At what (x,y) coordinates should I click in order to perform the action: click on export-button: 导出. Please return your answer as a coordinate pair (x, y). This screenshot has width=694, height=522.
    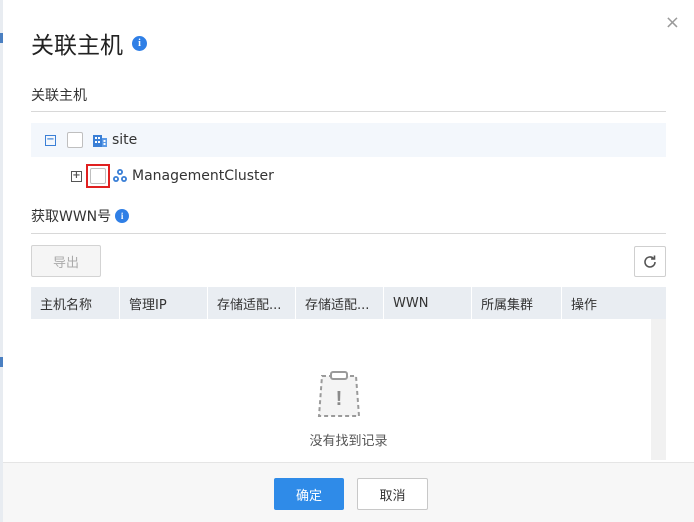
    Looking at the image, I should click on (66, 261).